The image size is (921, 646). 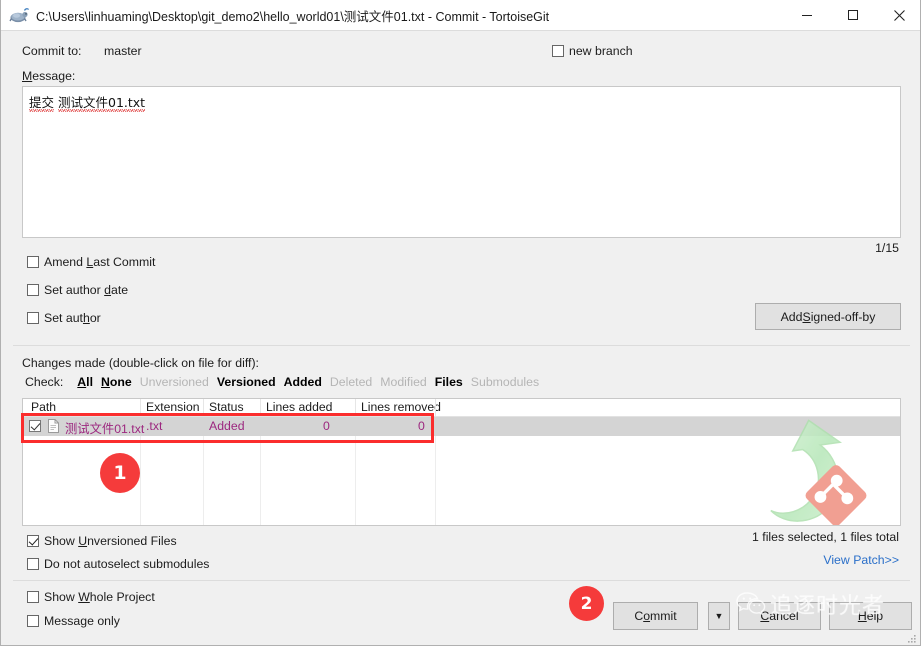 What do you see at coordinates (102, 103) in the screenshot?
I see `message-filename: 测试文件01.txt` at bounding box center [102, 103].